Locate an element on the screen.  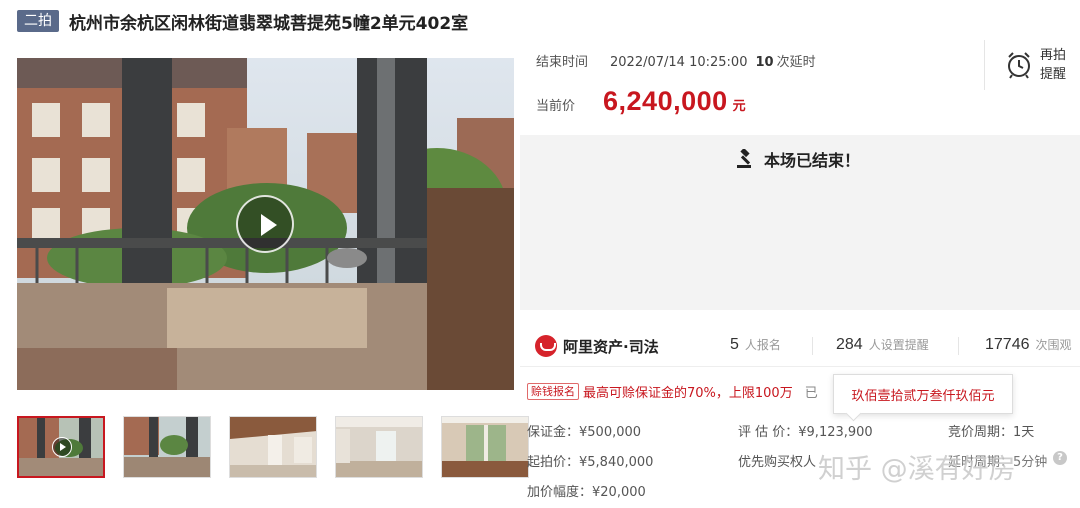
remind-label: 再拍提醒 is located at coordinates (1053, 65).